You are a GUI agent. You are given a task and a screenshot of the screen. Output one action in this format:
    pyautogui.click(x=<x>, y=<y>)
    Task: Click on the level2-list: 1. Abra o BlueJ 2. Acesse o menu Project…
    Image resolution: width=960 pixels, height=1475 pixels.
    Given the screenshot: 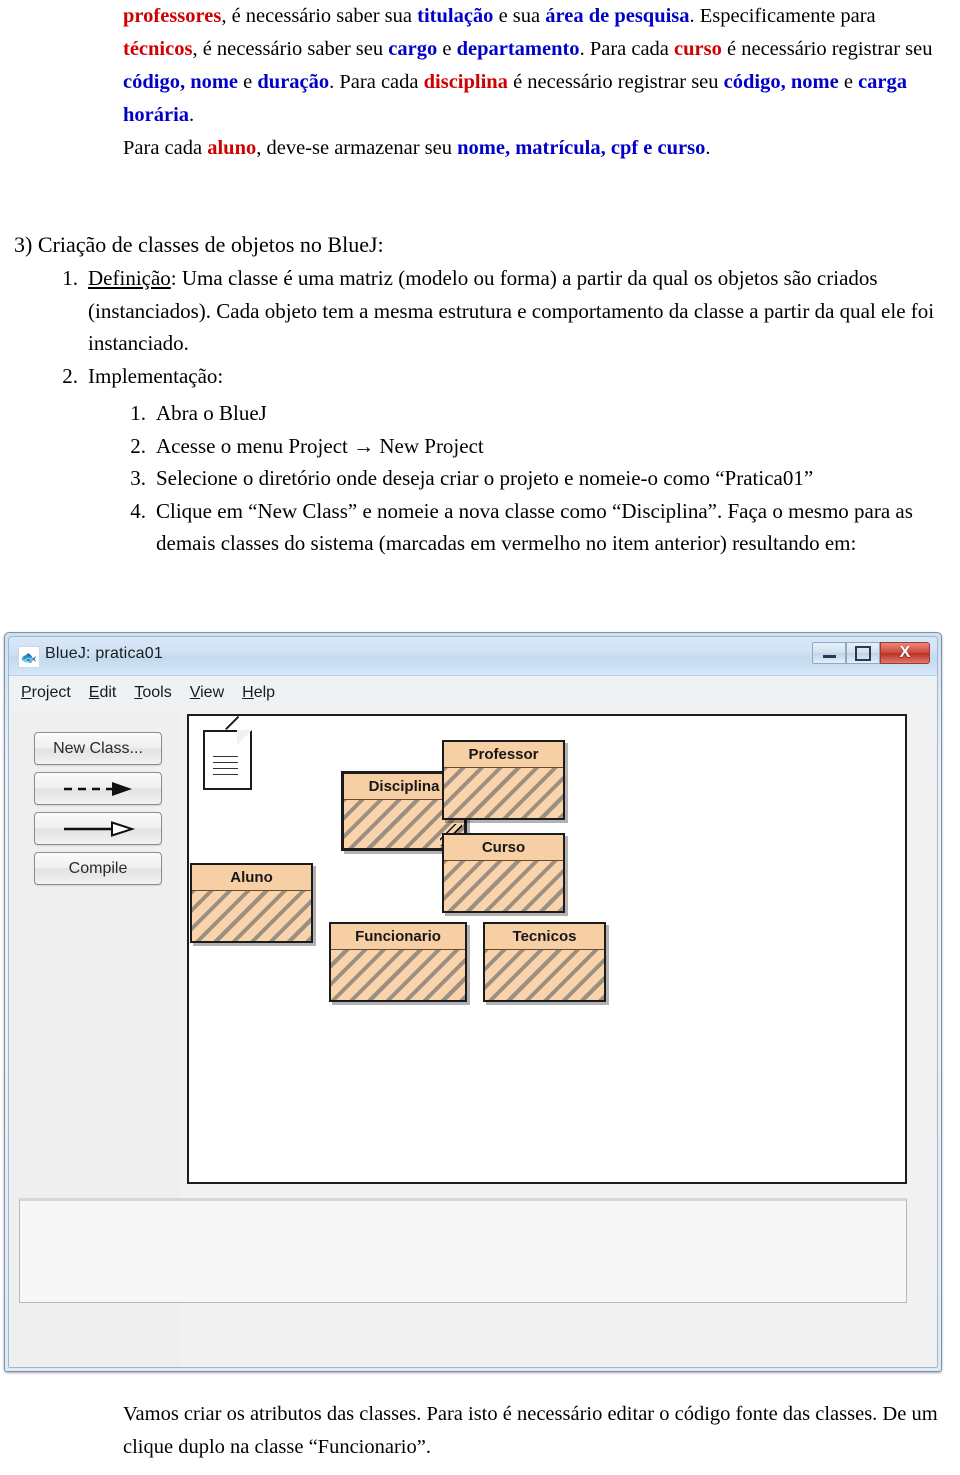 What is the action you would take?
    pyautogui.click(x=540, y=478)
    